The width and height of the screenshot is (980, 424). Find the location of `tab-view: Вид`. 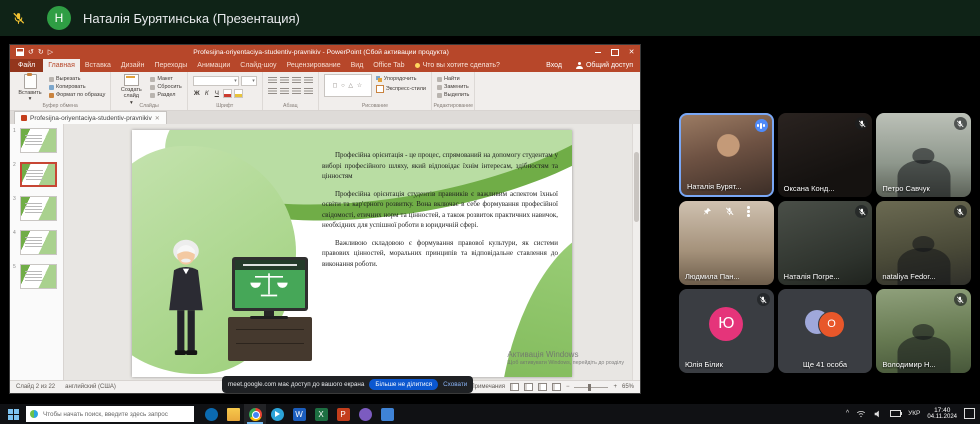

tab-view: Вид is located at coordinates (357, 65).